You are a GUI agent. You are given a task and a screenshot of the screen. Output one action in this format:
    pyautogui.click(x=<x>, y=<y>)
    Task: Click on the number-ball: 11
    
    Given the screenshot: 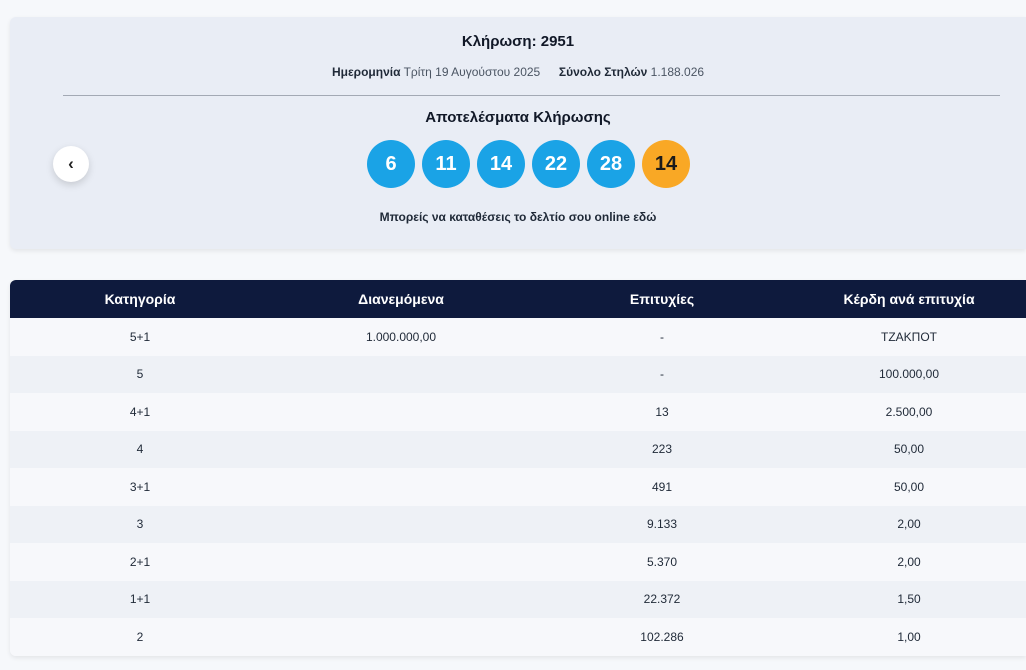 What is the action you would take?
    pyautogui.click(x=446, y=164)
    